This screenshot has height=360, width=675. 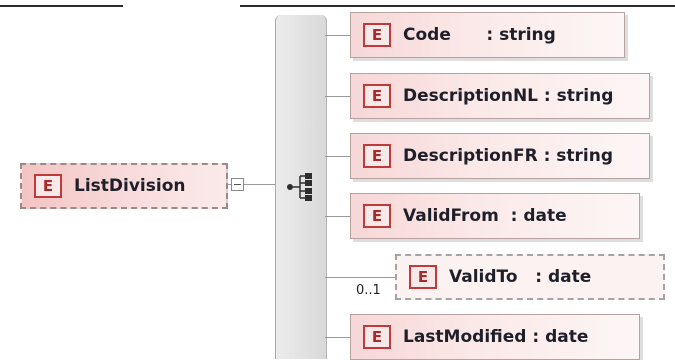 I want to click on element-descriptionnl: E DescriptionNL : string, so click(x=500, y=96).